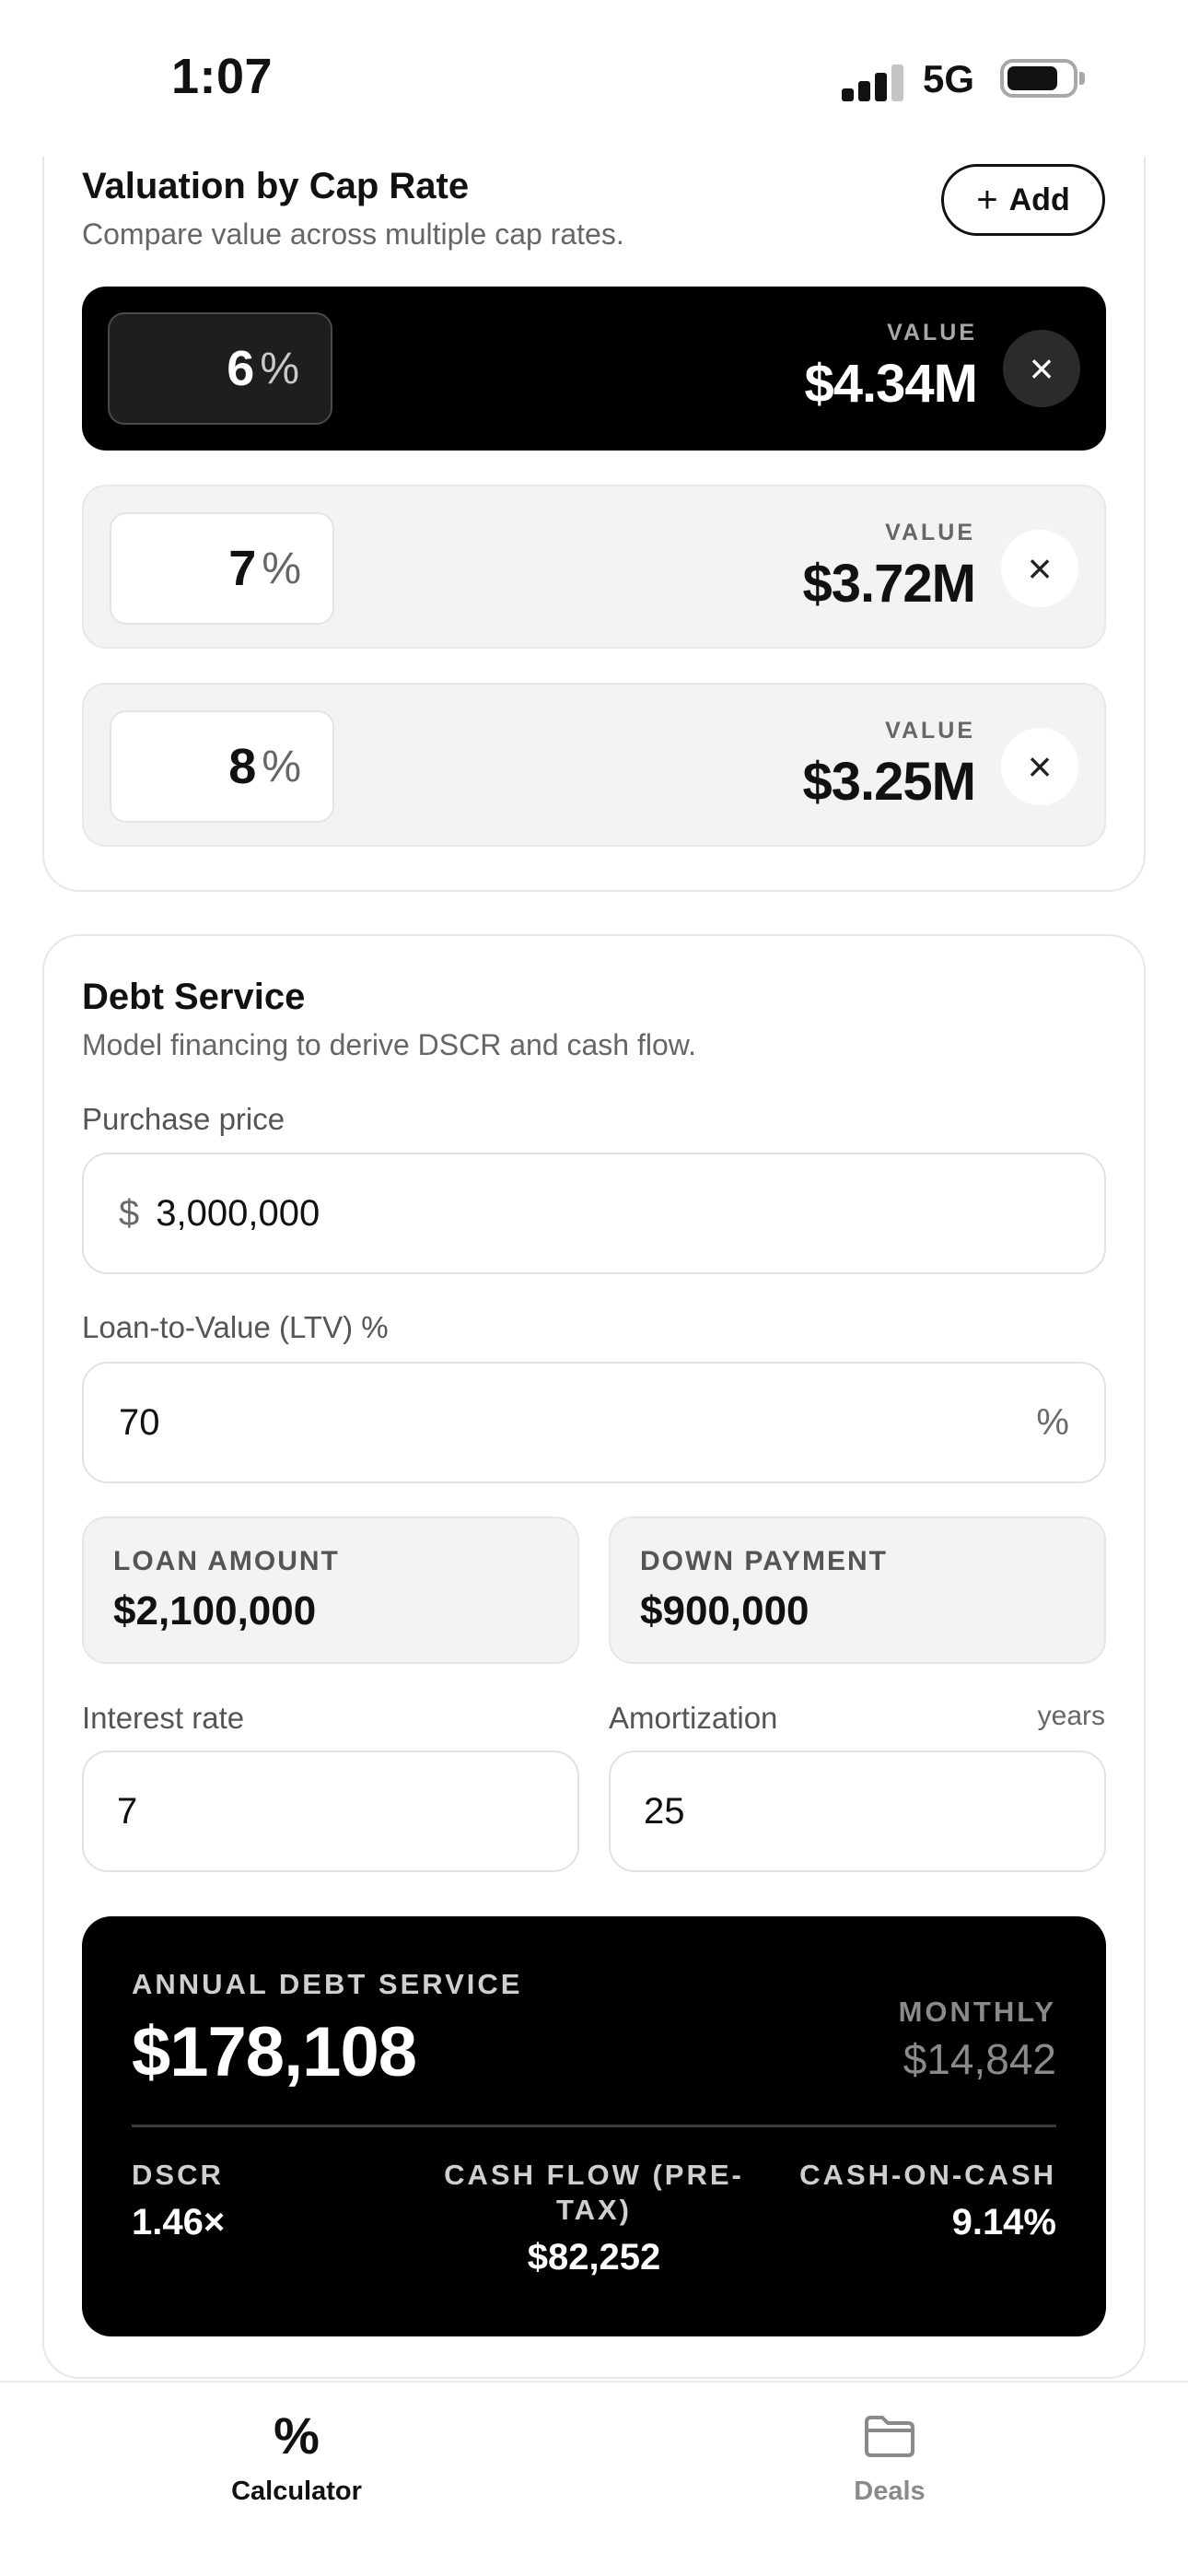 This screenshot has height=2576, width=1188. I want to click on add-button-label: Add, so click(1039, 199).